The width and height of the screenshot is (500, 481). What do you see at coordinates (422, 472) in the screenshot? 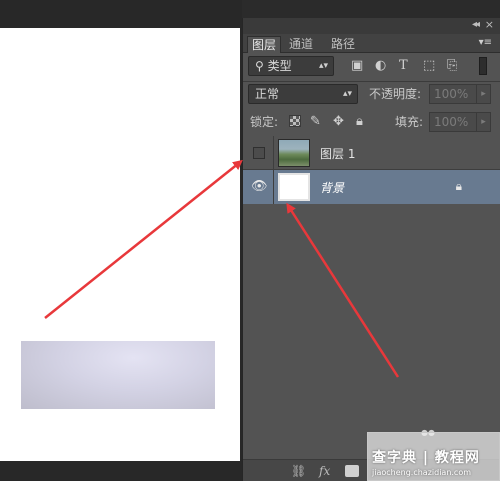
I see `watermark-url: jiaocheng.chazidian.com` at bounding box center [422, 472].